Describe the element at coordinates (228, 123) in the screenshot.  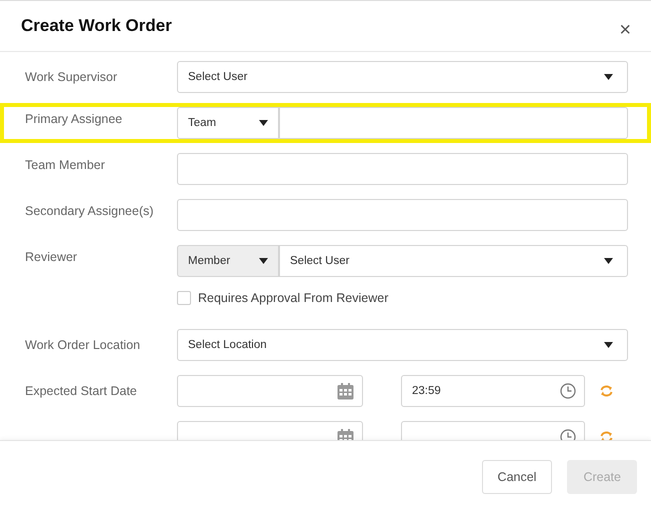
I see `type-dropdown: Team` at that location.